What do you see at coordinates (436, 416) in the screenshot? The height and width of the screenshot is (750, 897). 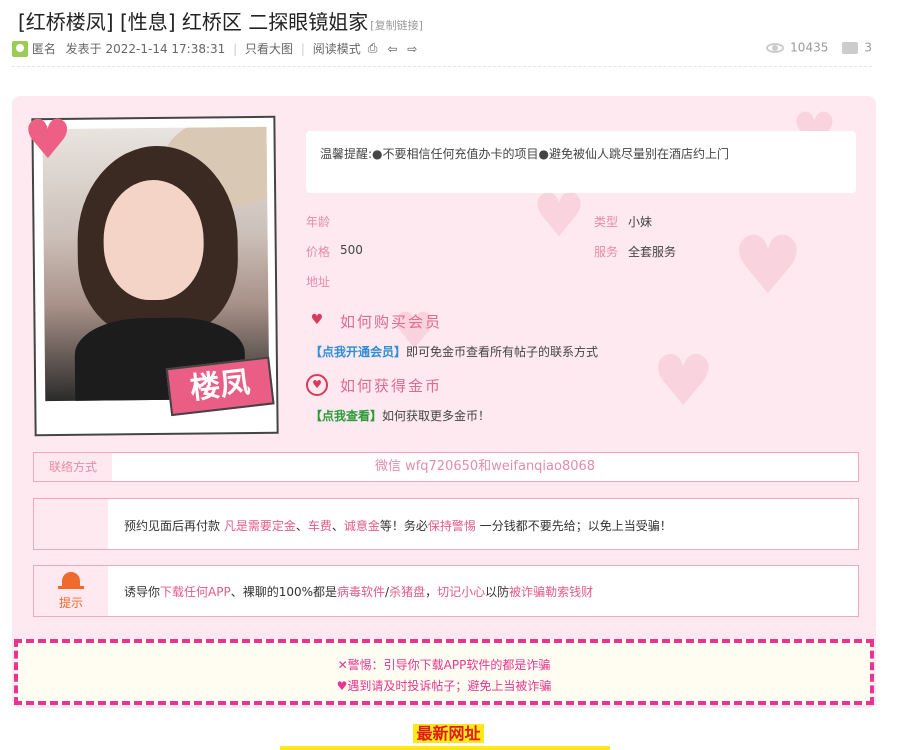 I see `get-coins-text: 如何获取更多金币！` at bounding box center [436, 416].